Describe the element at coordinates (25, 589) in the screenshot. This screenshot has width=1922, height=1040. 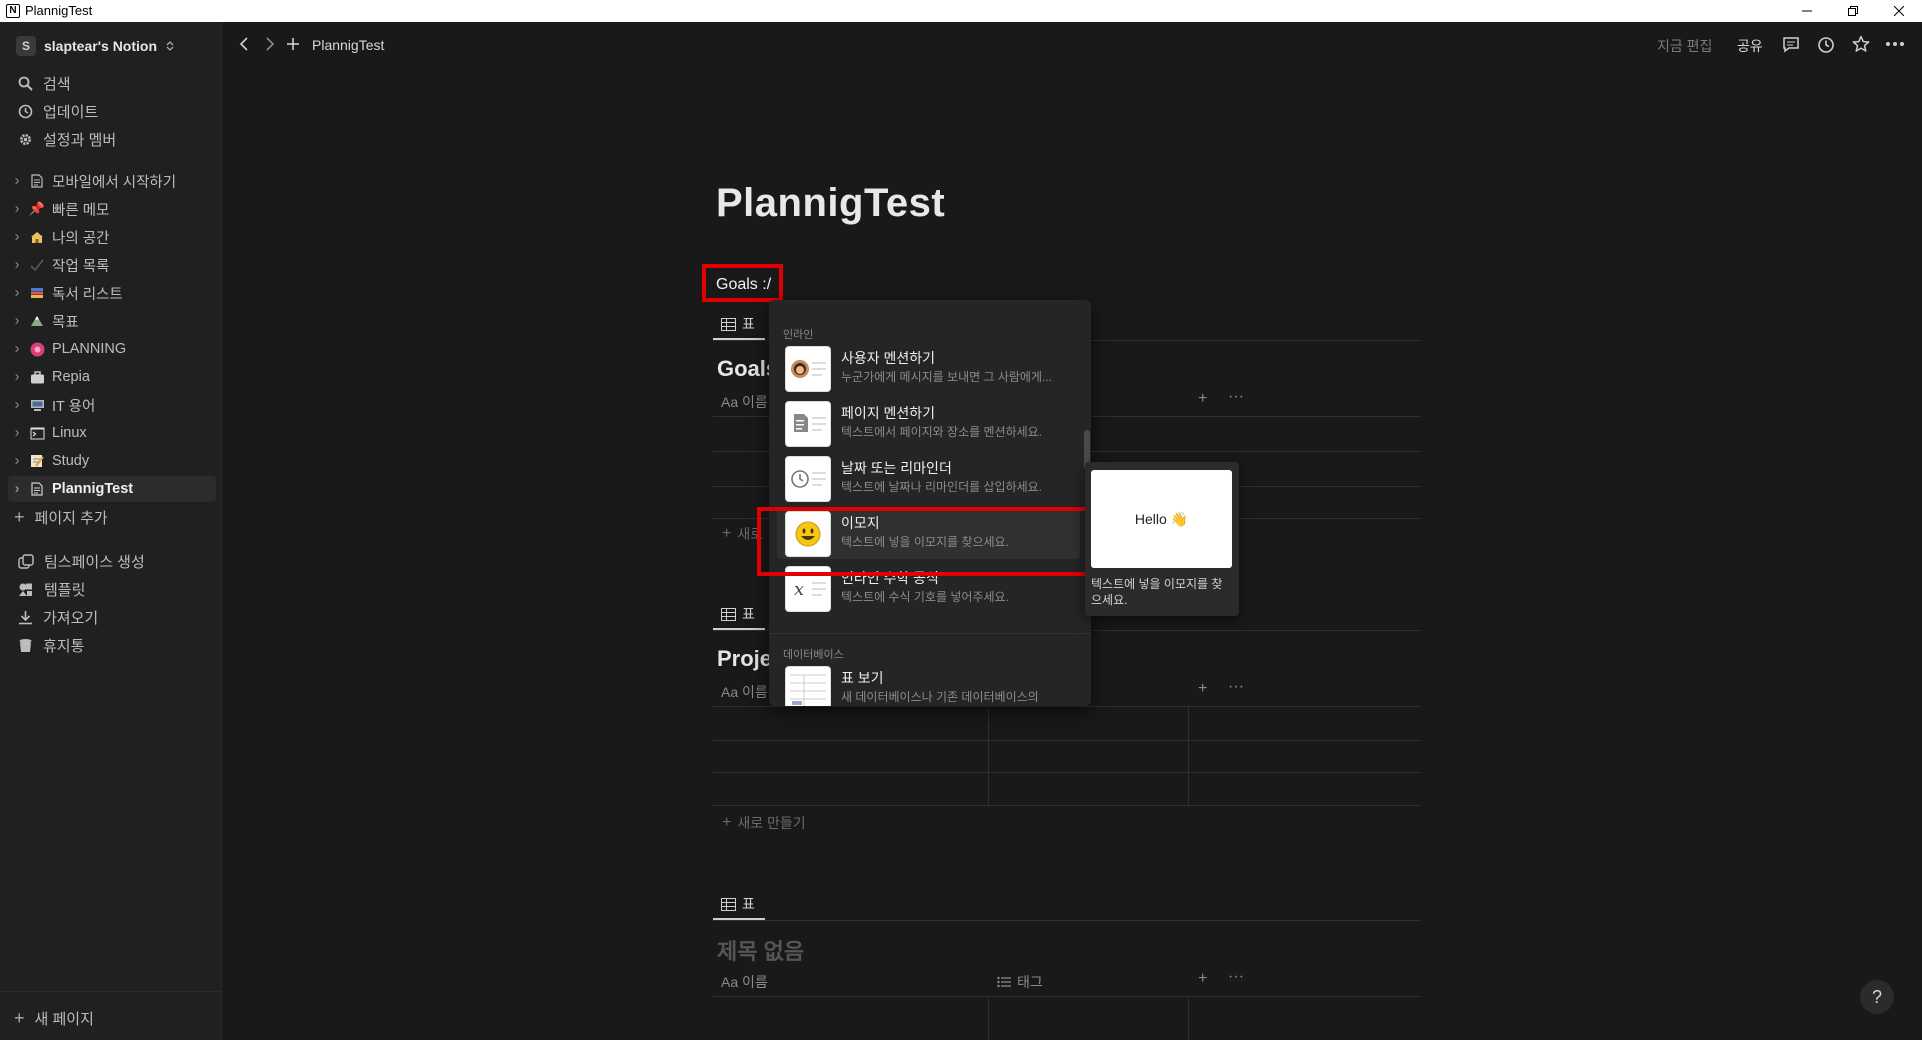
I see `template-icon` at that location.